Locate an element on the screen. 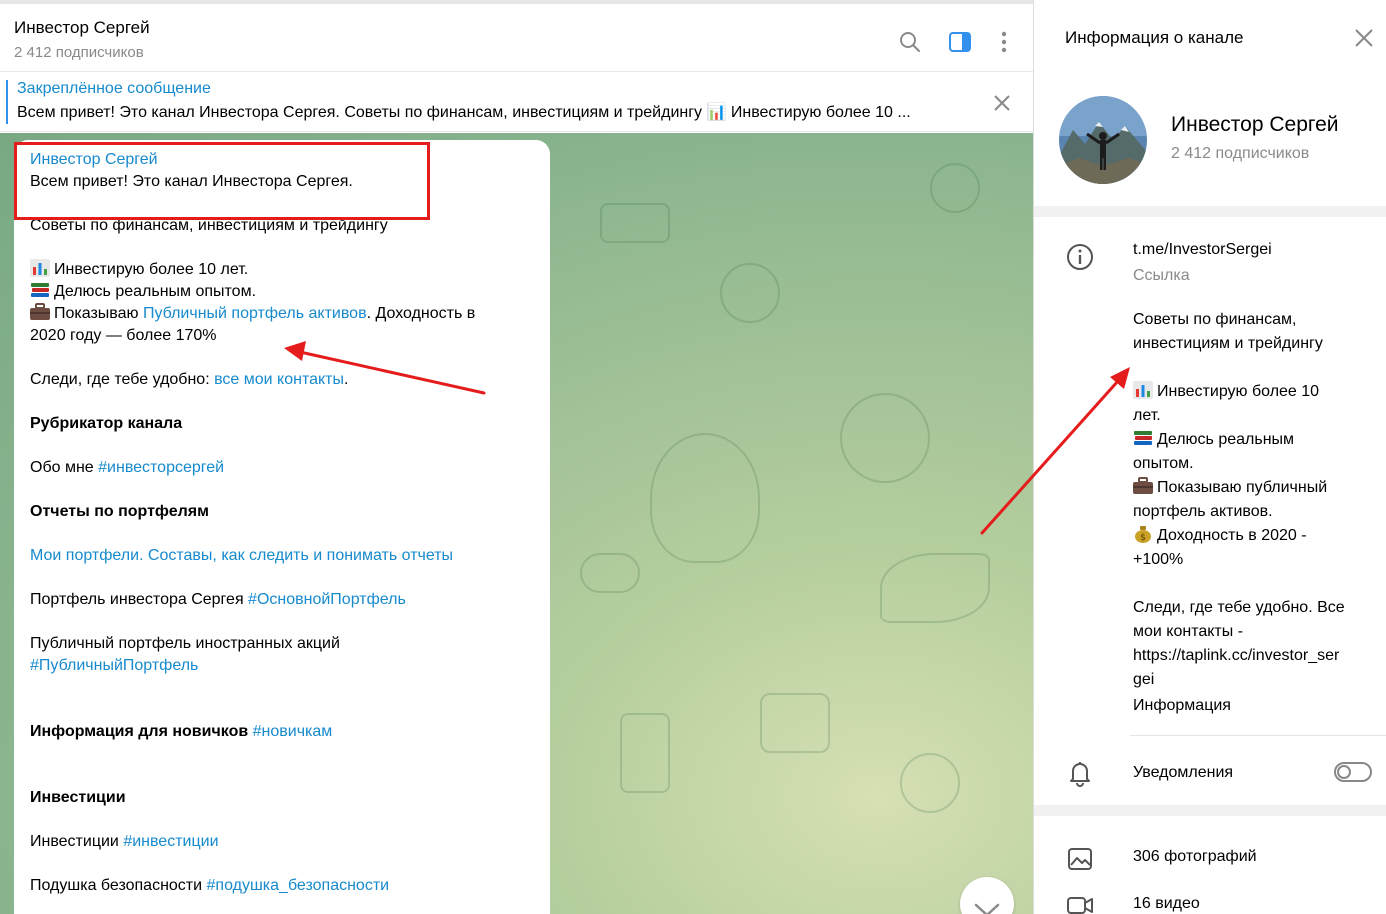 Image resolution: width=1386 pixels, height=914 pixels. hashtag-investments: #инвестиции is located at coordinates (170, 841).